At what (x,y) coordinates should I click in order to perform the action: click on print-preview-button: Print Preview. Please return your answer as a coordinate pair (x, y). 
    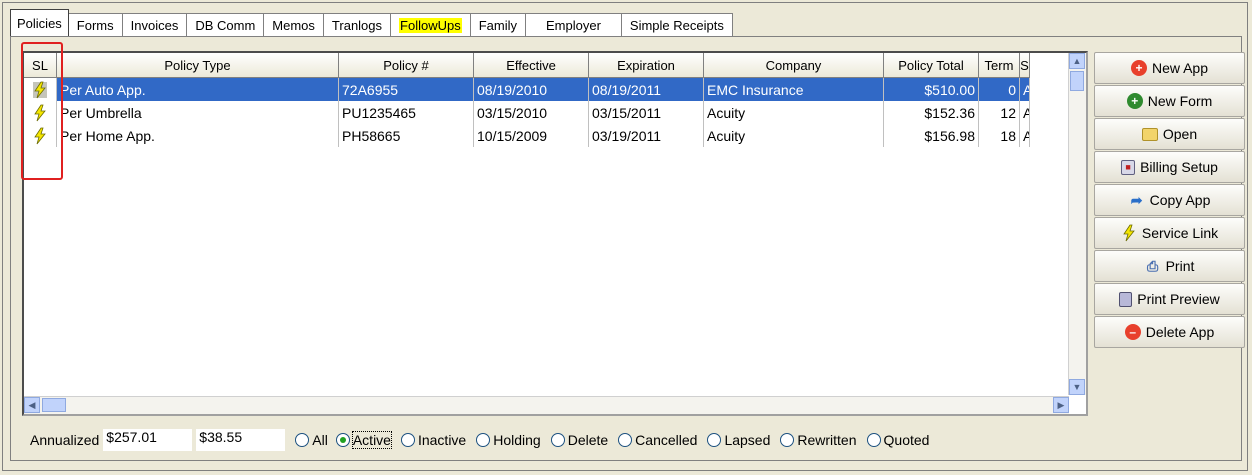
    Looking at the image, I should click on (1169, 299).